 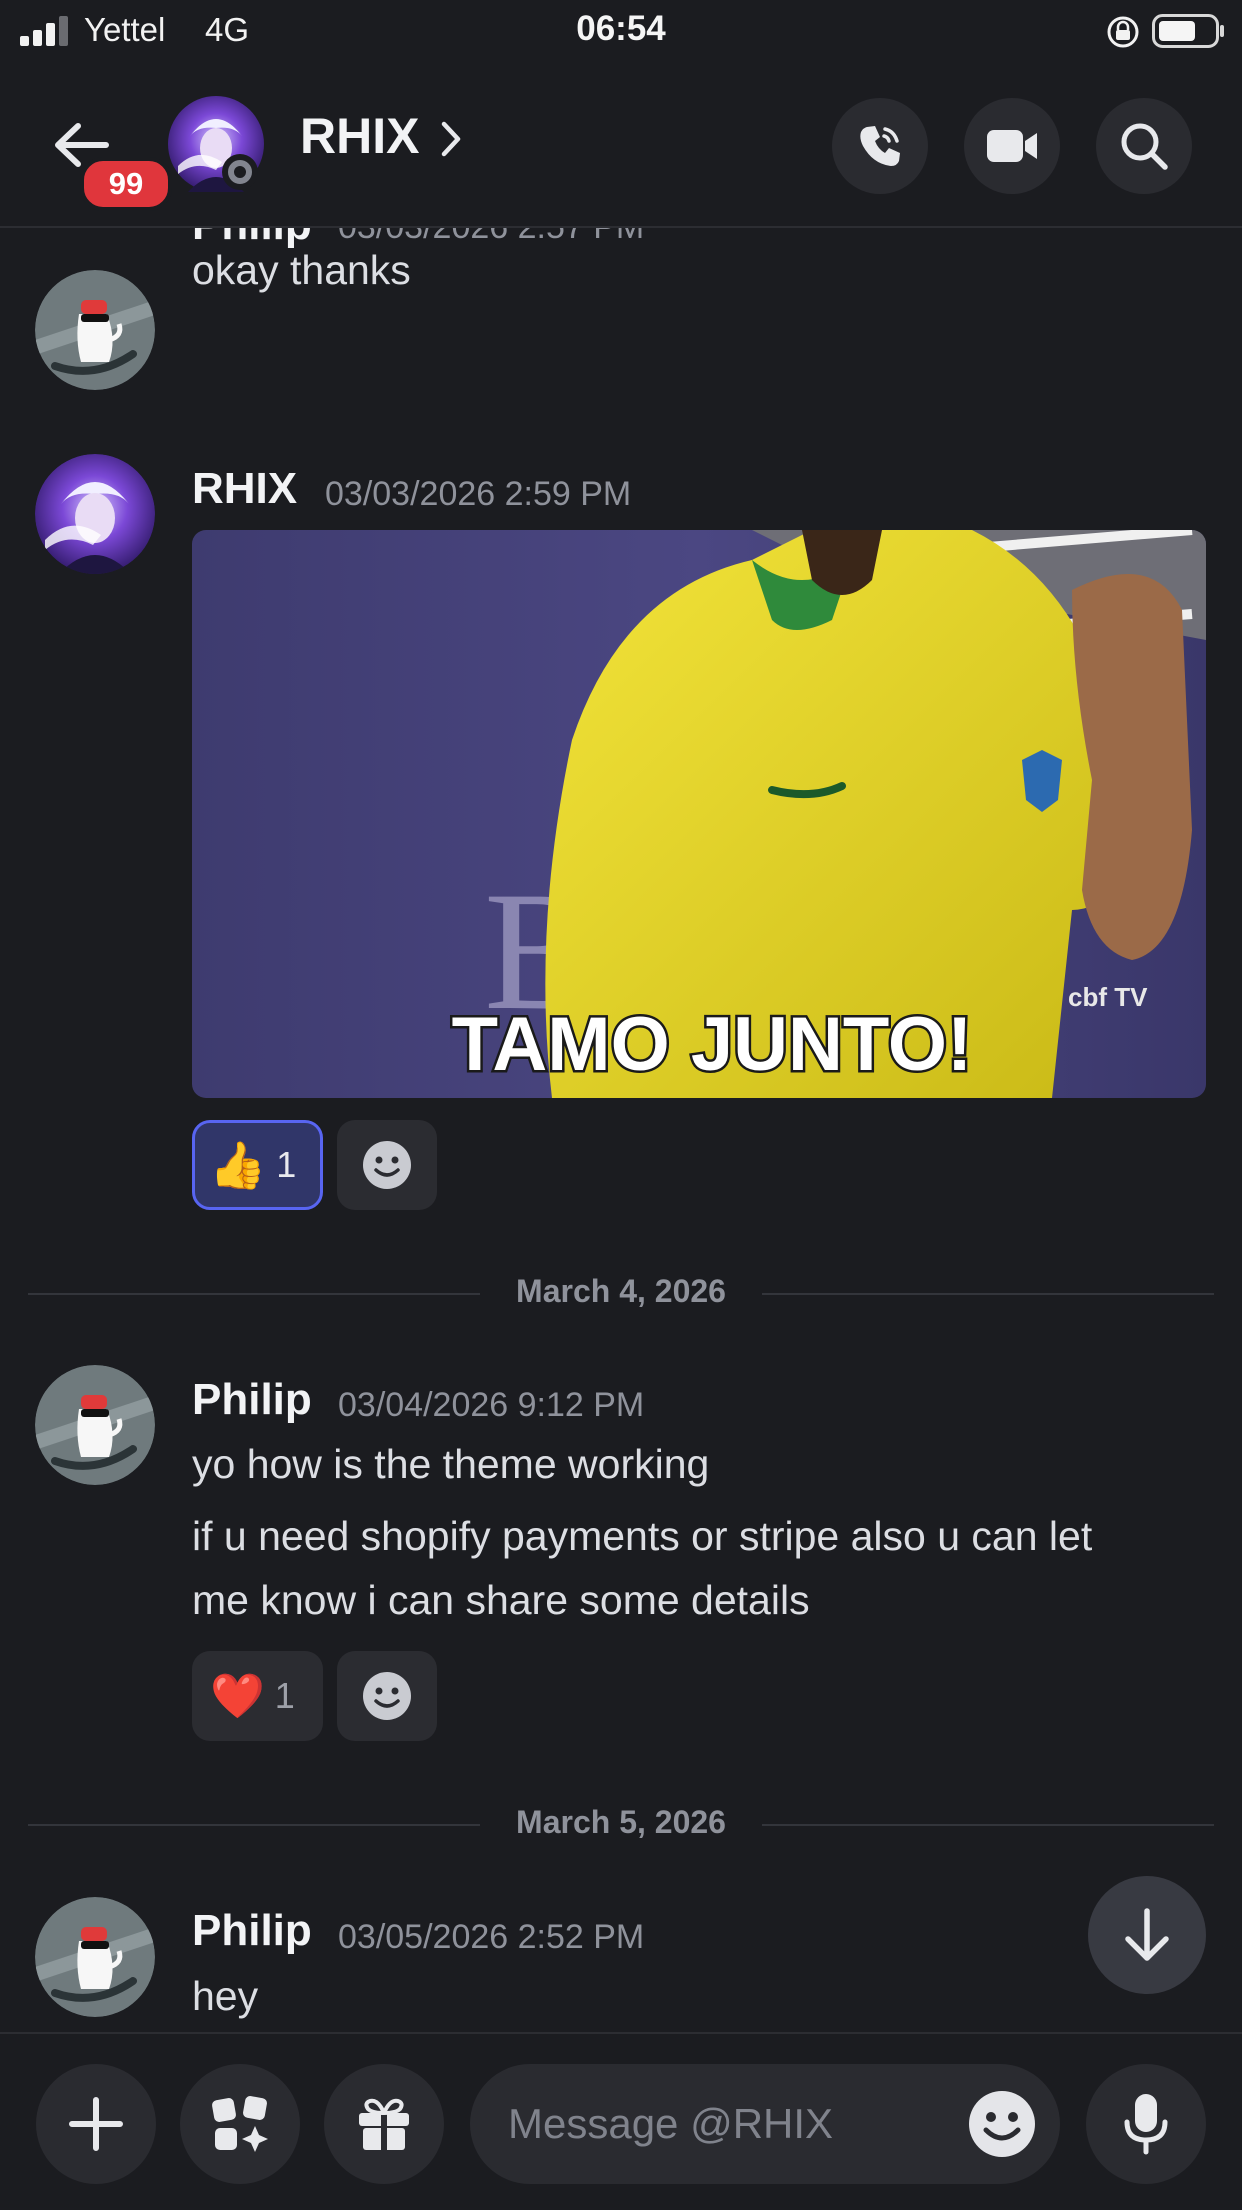 I want to click on date-divider-label: March 5, 2026, so click(x=621, y=1822).